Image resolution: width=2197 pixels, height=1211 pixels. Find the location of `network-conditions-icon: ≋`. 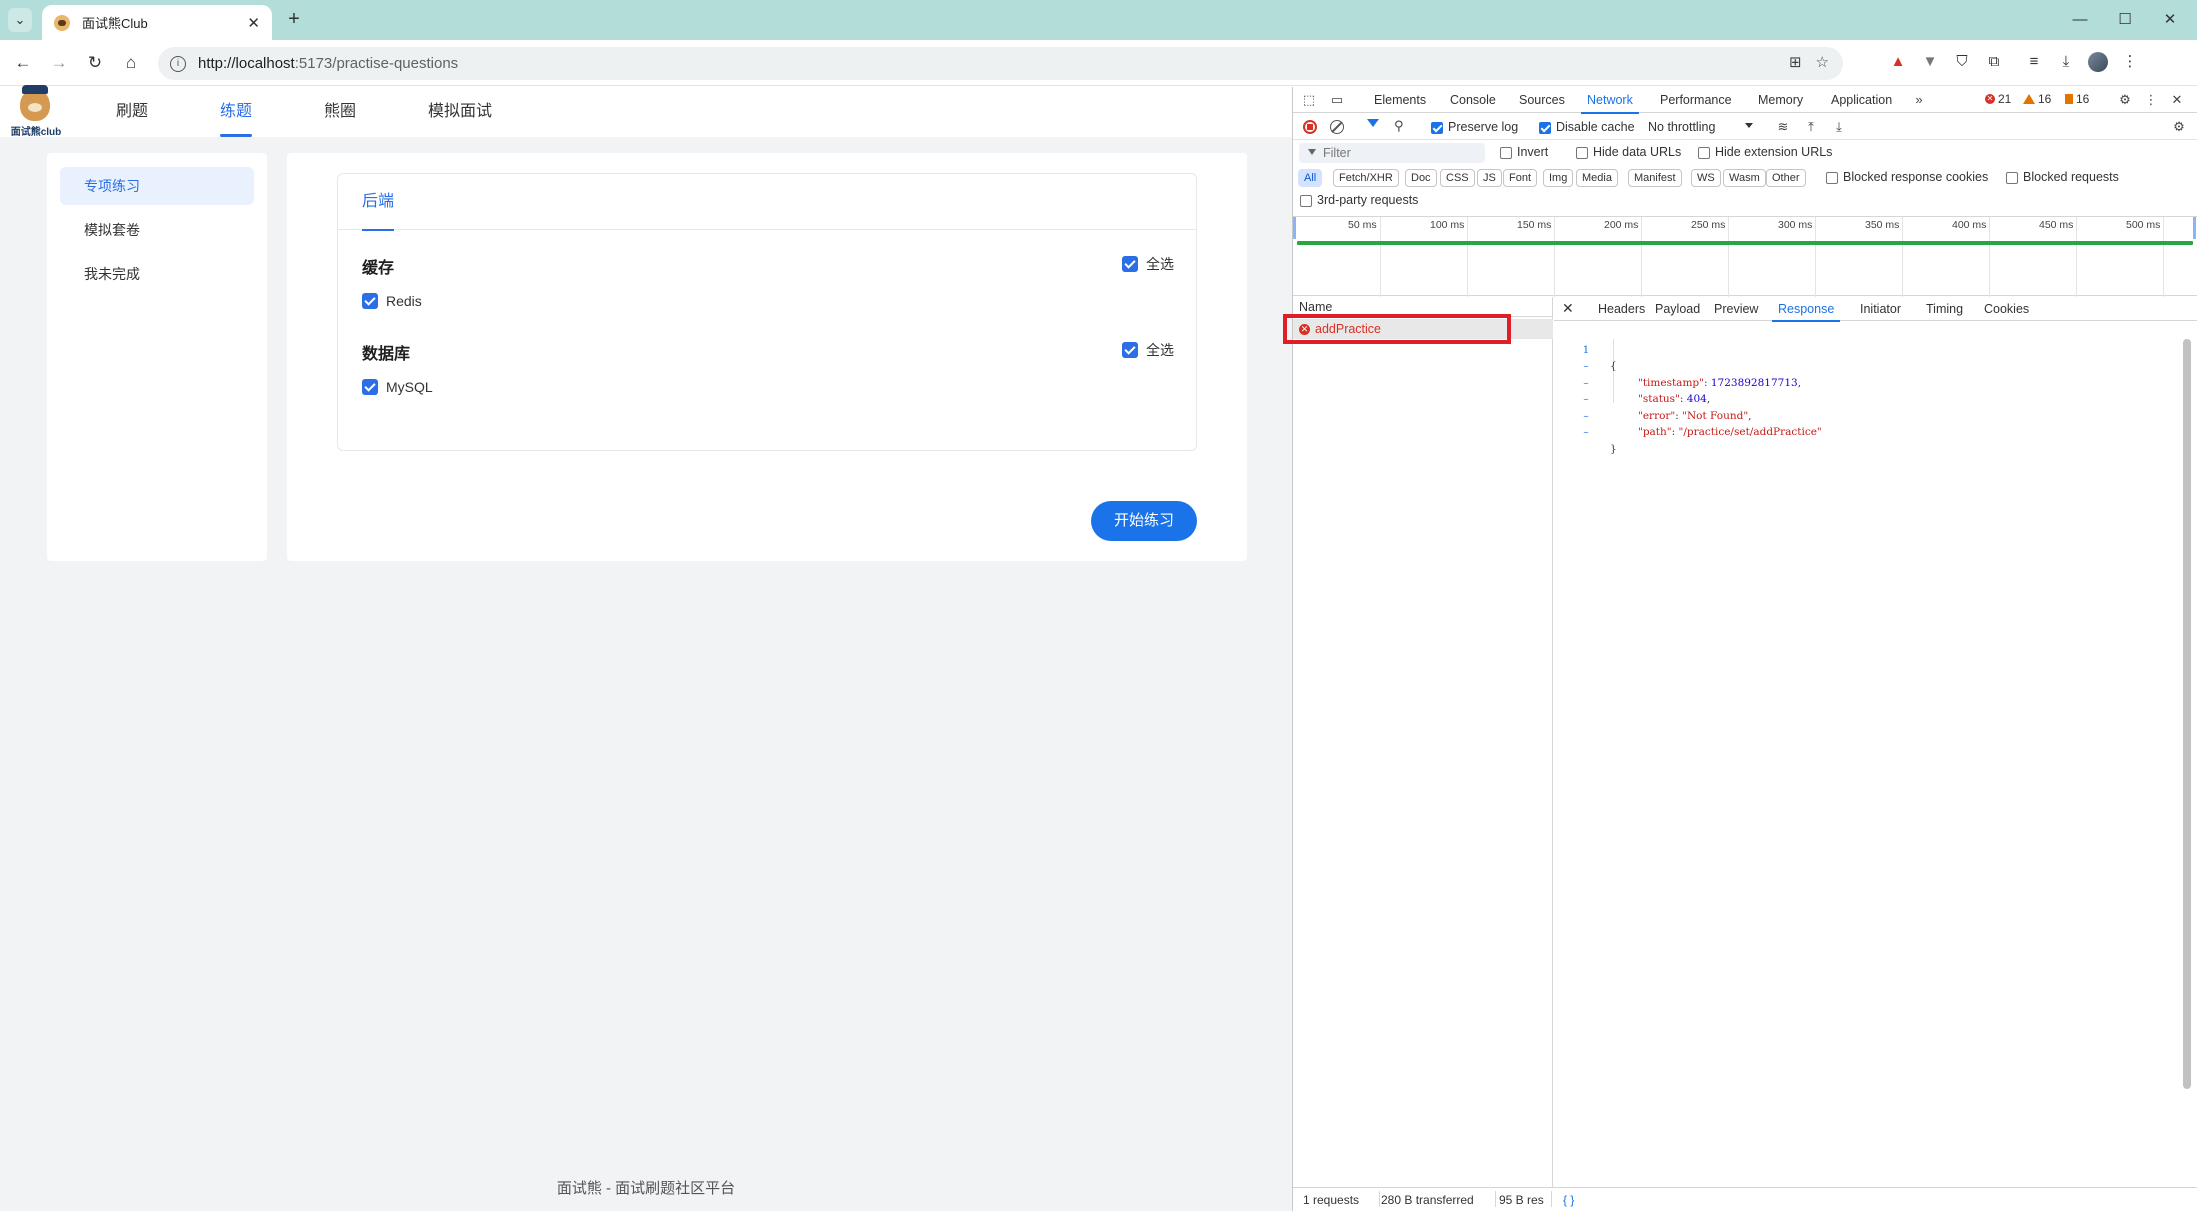

network-conditions-icon: ≋ is located at coordinates (1783, 127).